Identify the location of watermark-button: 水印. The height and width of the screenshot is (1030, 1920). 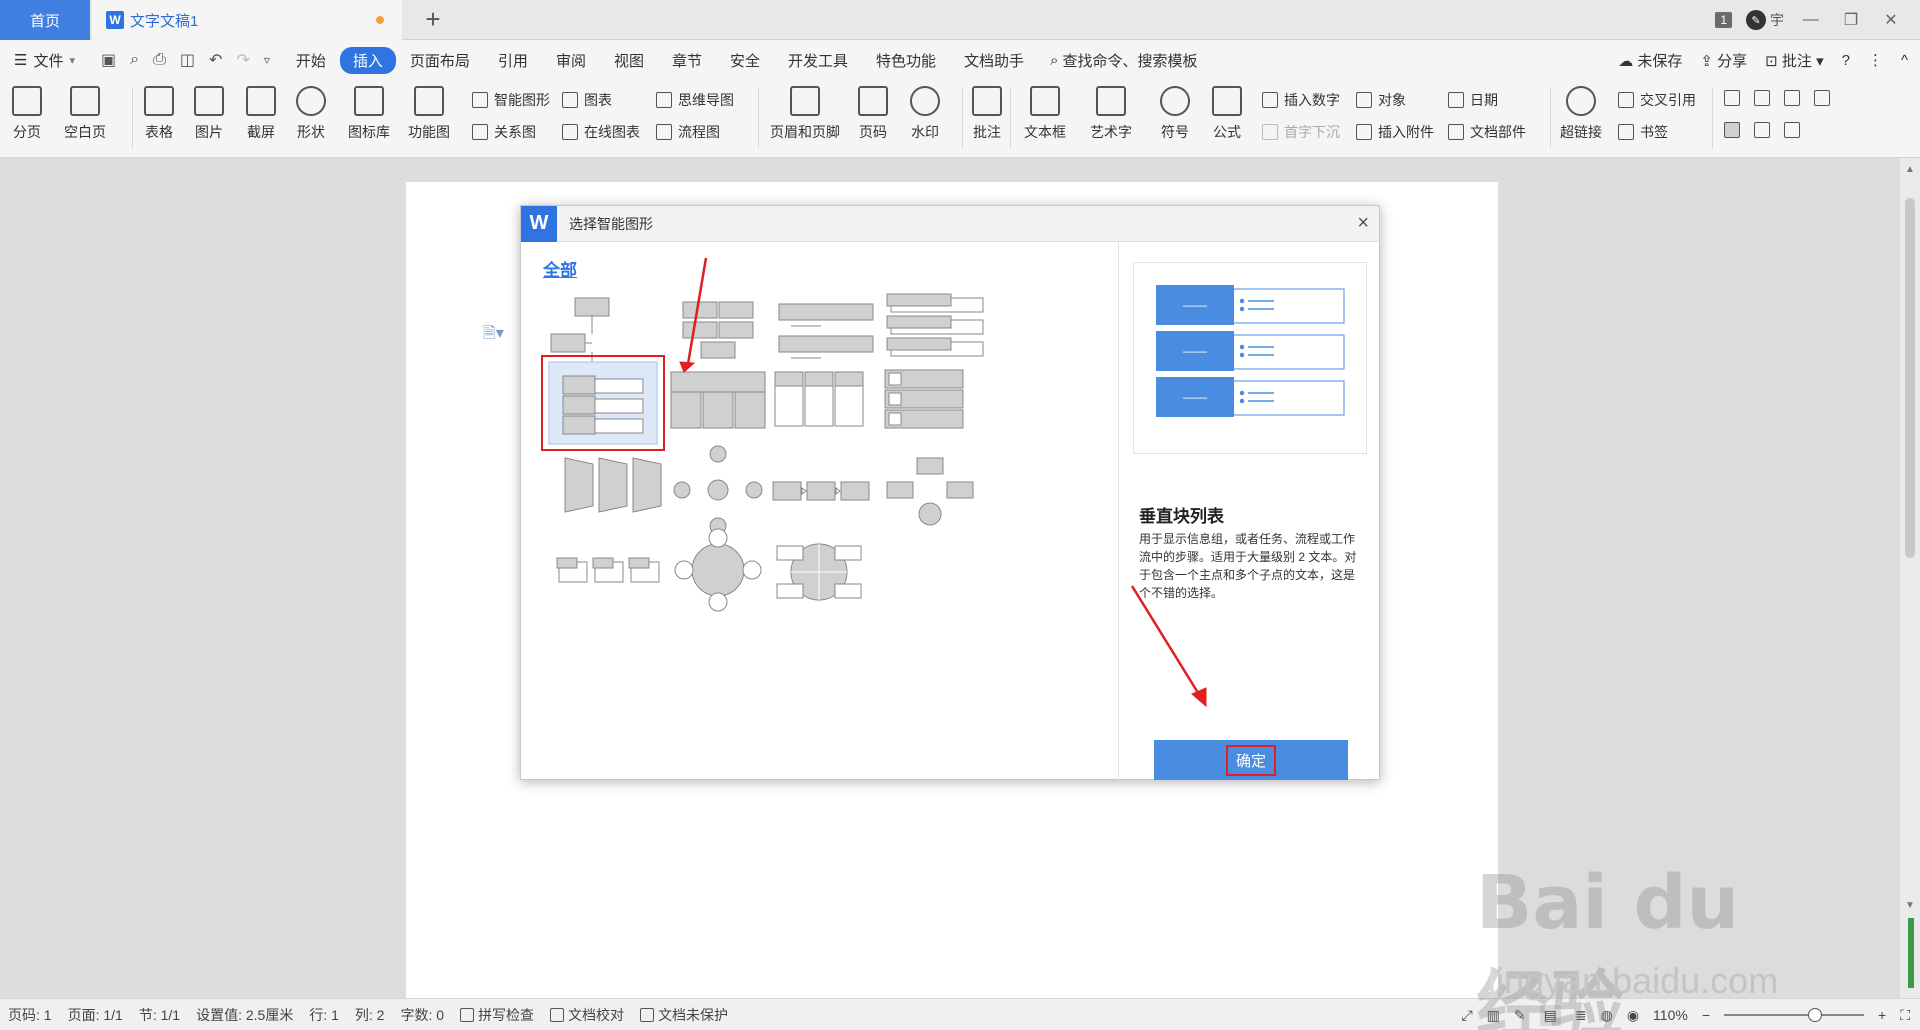
(925, 114).